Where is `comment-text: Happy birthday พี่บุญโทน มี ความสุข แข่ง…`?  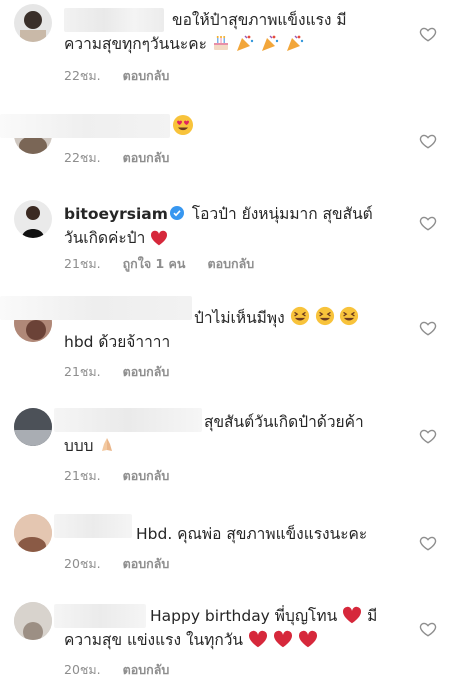
comment-text: Happy birthday พี่บุญโทน มี ความสุข แข่ง… is located at coordinates (221, 627).